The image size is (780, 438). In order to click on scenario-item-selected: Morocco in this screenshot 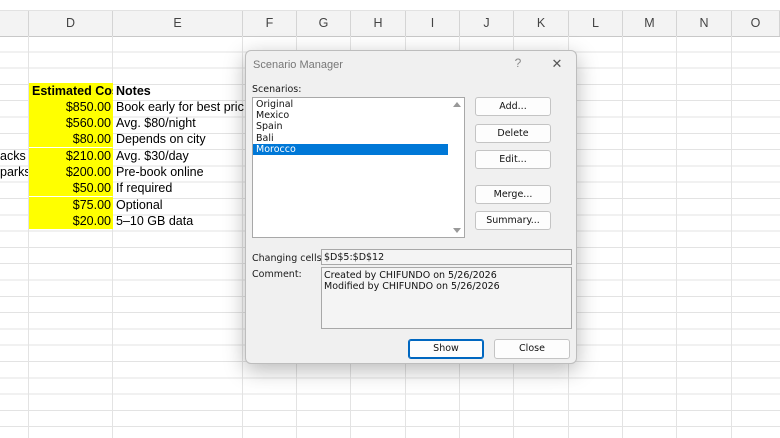, I will do `click(350, 149)`.